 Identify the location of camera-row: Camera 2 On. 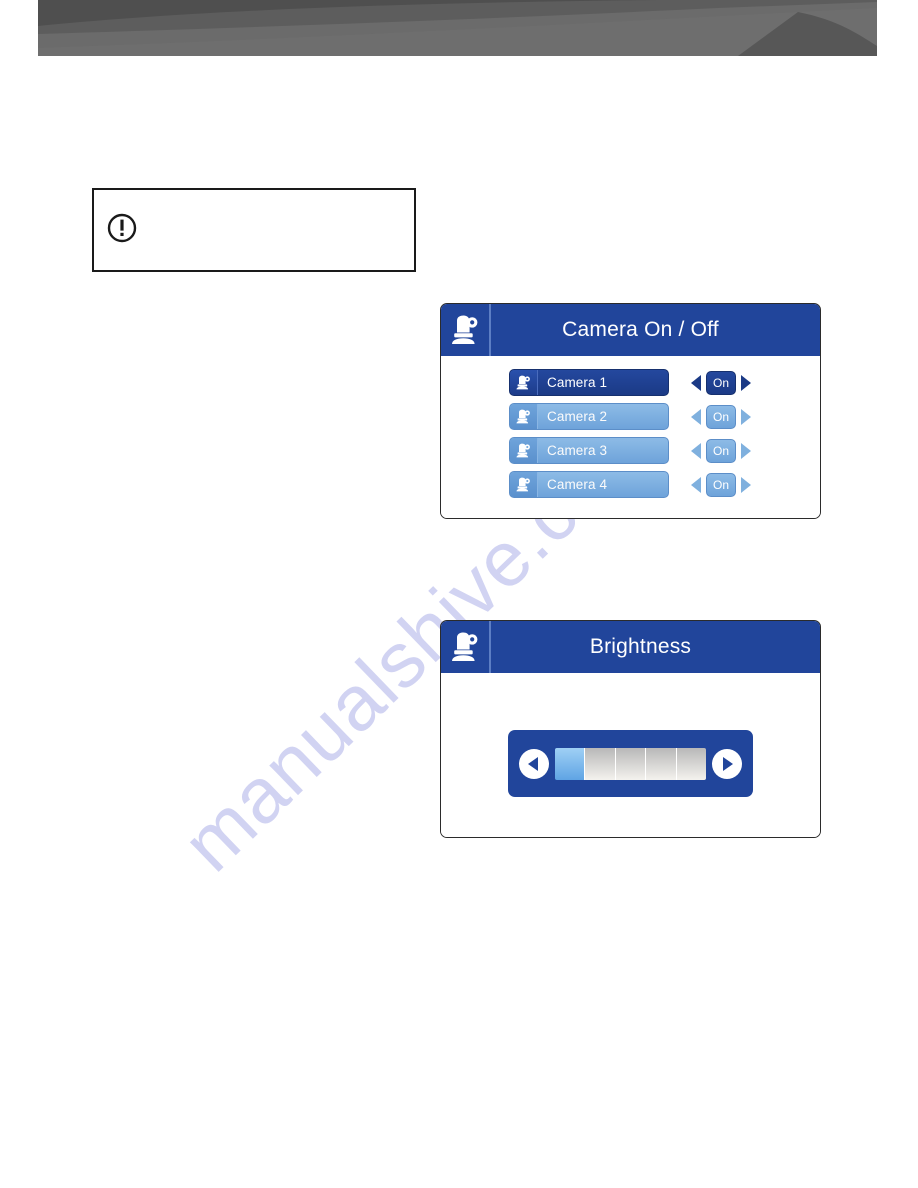
(630, 416).